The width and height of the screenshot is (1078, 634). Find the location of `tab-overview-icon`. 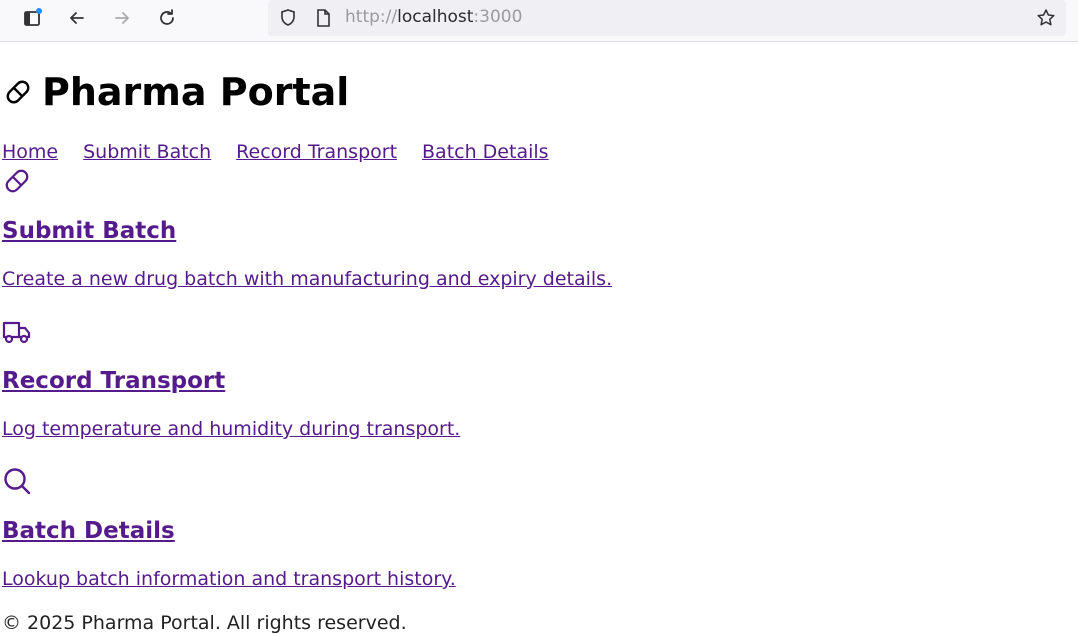

tab-overview-icon is located at coordinates (32, 18).